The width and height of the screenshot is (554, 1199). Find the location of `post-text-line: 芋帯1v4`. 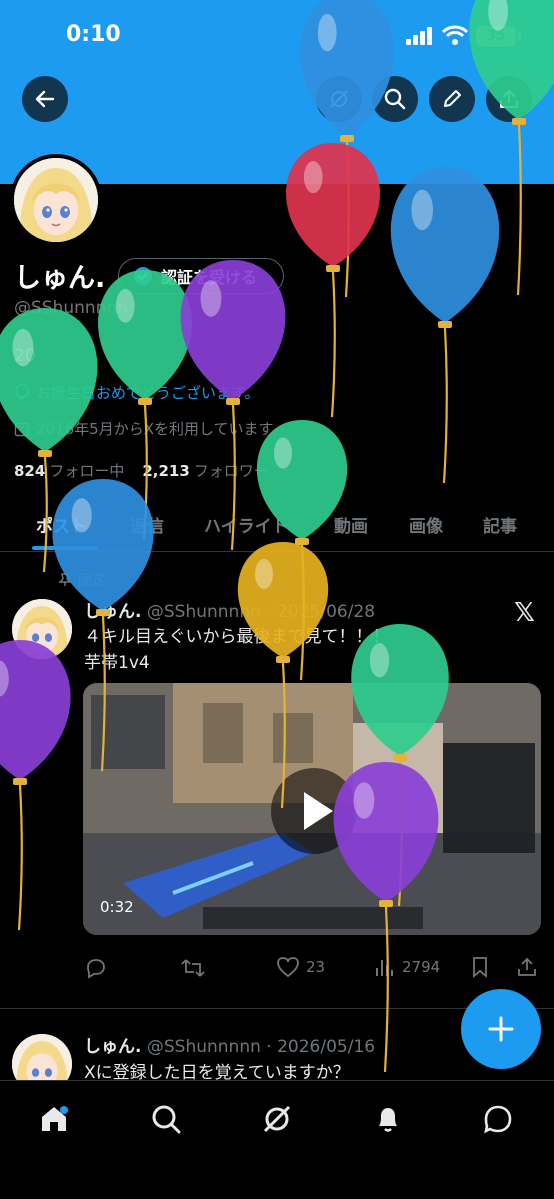

post-text-line: 芋帯1v4 is located at coordinates (117, 663).